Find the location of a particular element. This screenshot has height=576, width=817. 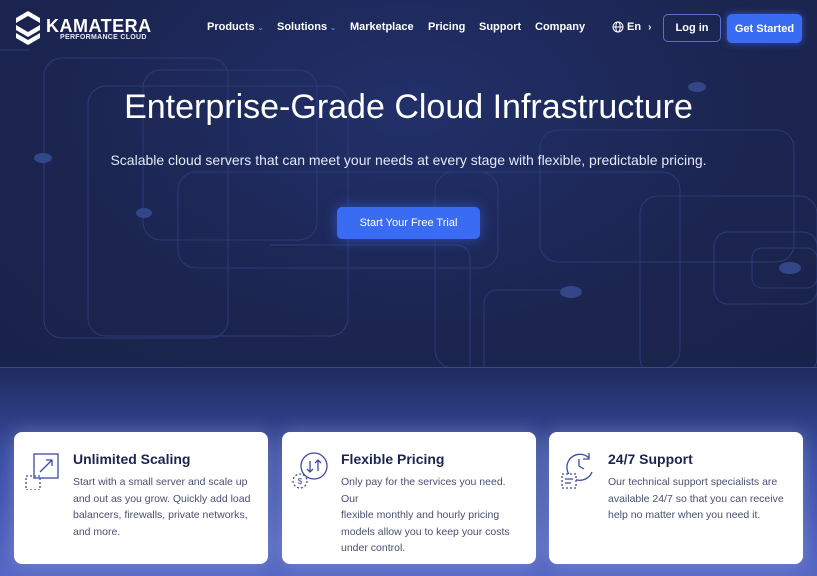

chevron-right-icon: › is located at coordinates (650, 27).